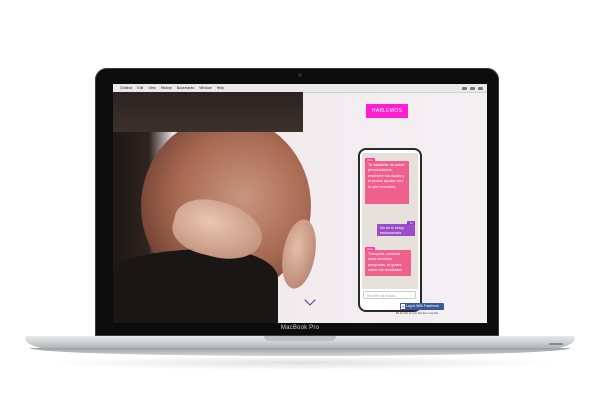 The image size is (600, 408). Describe the element at coordinates (464, 88) in the screenshot. I see `wifi-icon` at that location.